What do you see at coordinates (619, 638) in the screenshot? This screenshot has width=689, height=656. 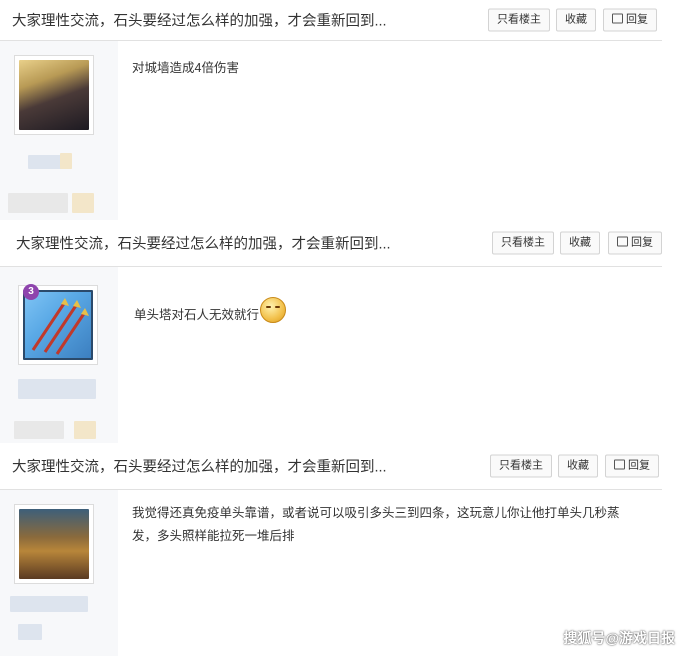 I see `watermark-text: 搜狐号@游戏日报` at bounding box center [619, 638].